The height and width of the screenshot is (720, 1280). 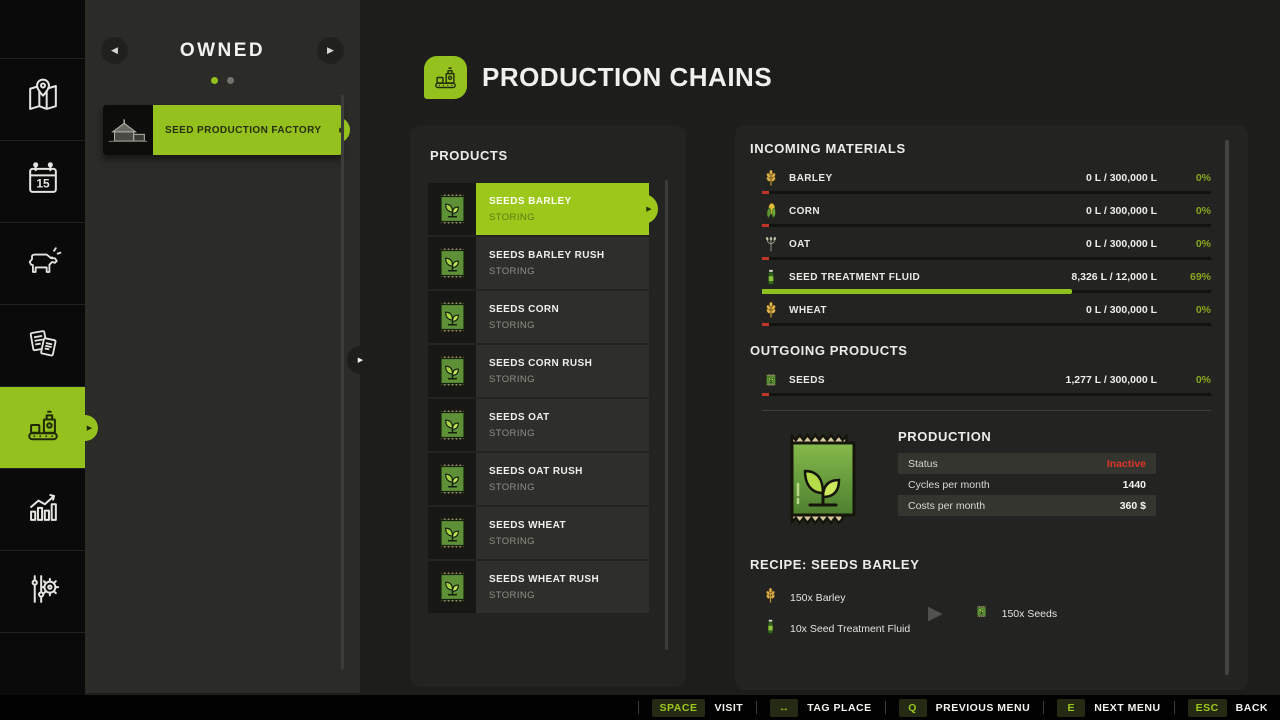 I want to click on page-title: PRODUCTION CHAINS, so click(x=627, y=77).